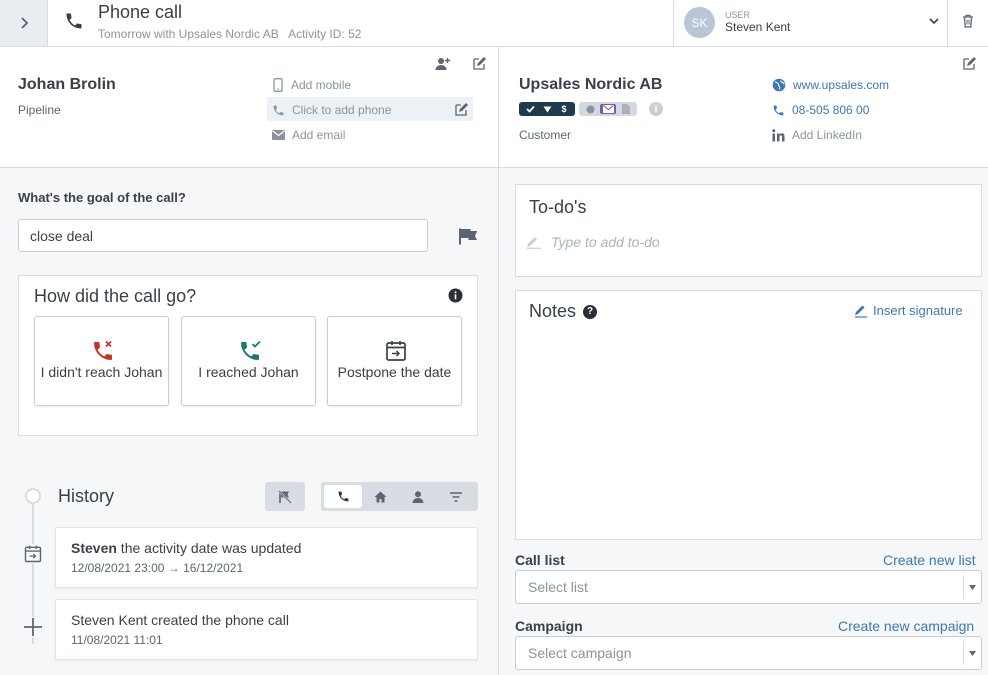 The image size is (988, 675). I want to click on filter-phone-button, so click(343, 496).